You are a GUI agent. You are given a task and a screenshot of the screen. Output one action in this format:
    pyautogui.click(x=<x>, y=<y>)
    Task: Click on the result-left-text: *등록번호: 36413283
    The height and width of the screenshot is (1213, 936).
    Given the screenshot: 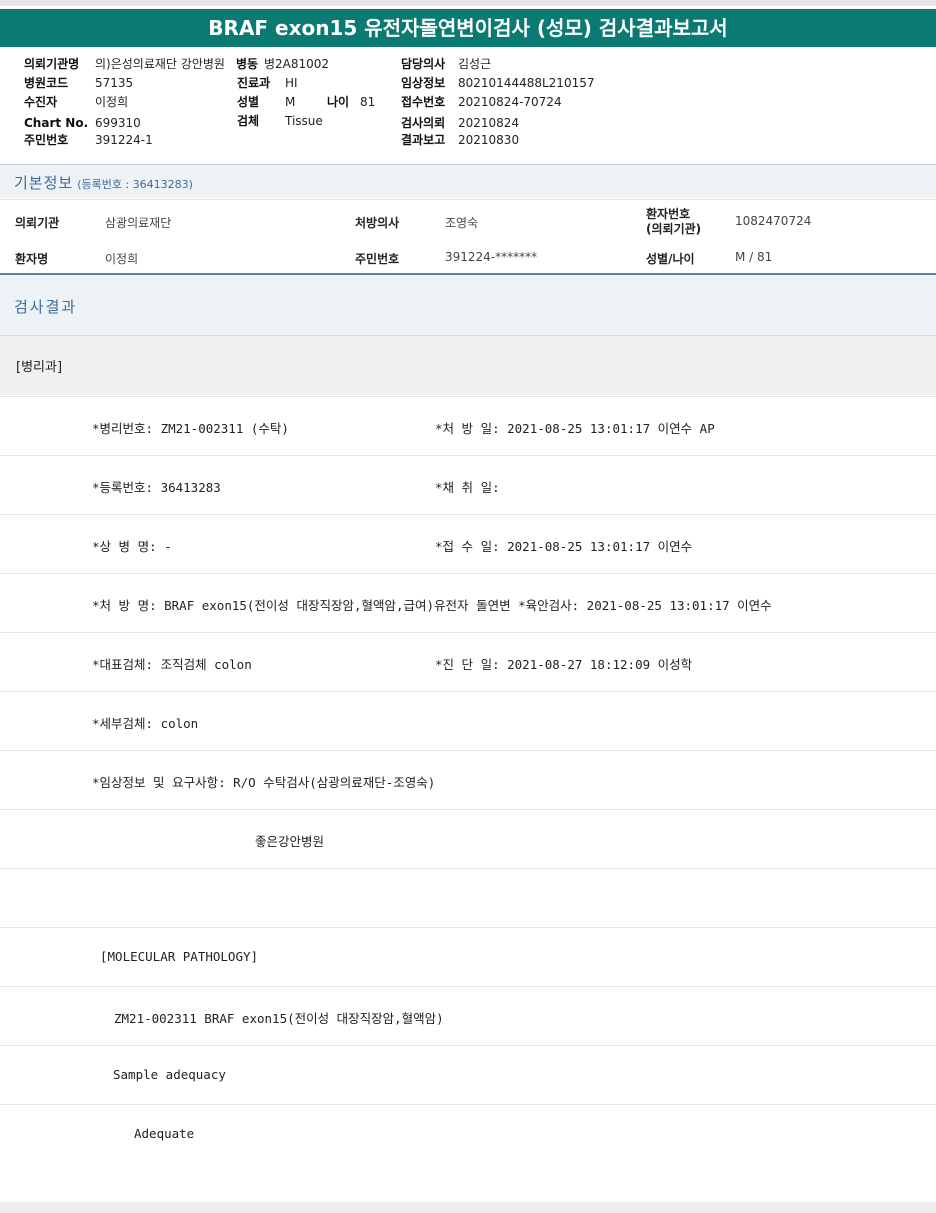 What is the action you would take?
    pyautogui.click(x=156, y=487)
    